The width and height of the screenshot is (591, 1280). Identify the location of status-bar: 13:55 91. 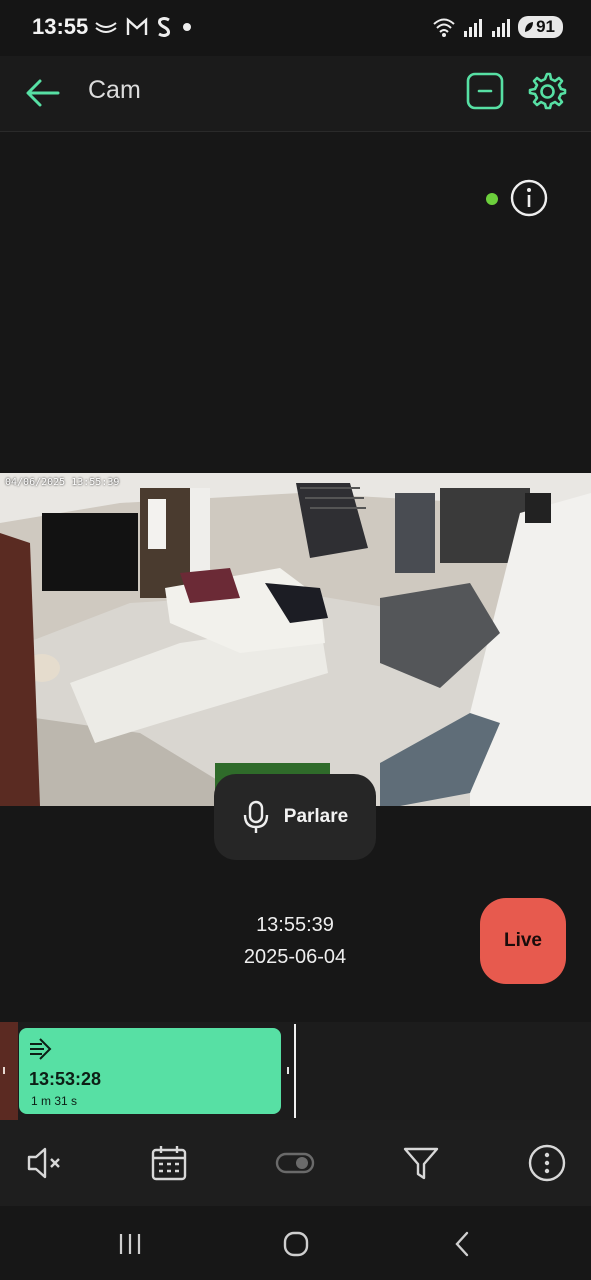
(295, 28).